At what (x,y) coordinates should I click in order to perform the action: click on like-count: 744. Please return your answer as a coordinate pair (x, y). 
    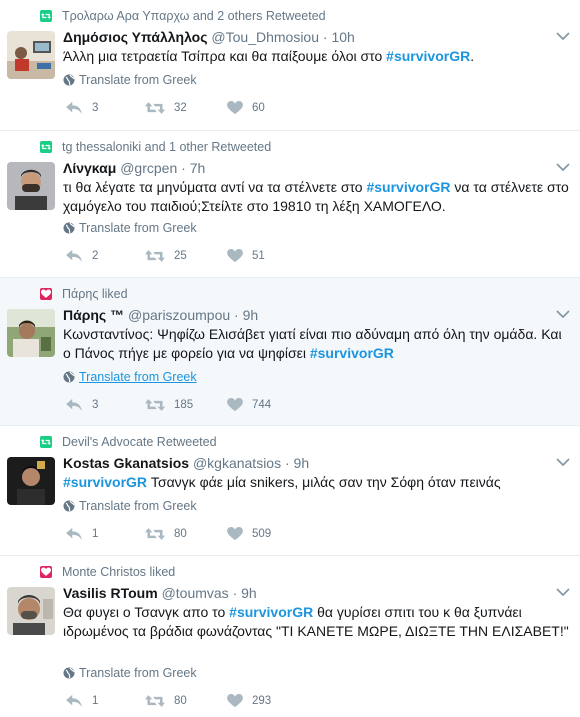
    Looking at the image, I should click on (262, 405).